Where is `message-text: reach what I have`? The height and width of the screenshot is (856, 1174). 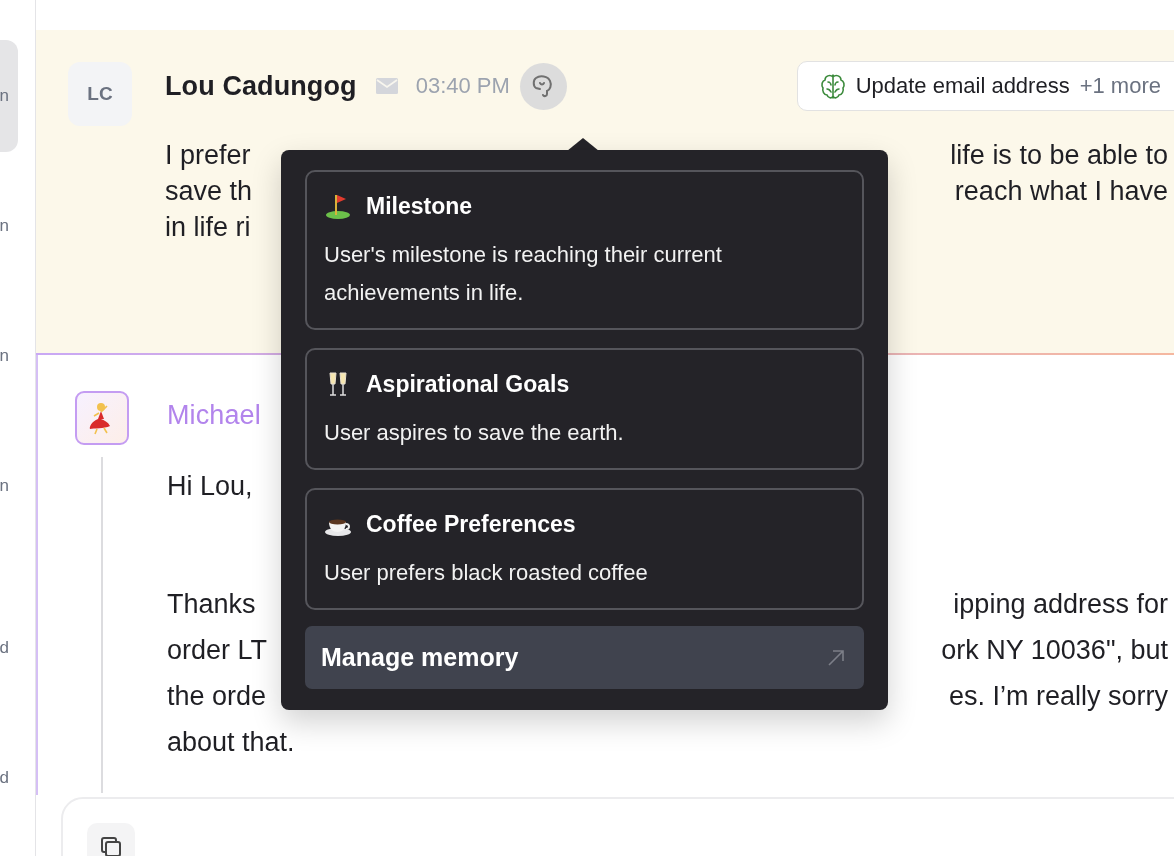 message-text: reach what I have is located at coordinates (1061, 191).